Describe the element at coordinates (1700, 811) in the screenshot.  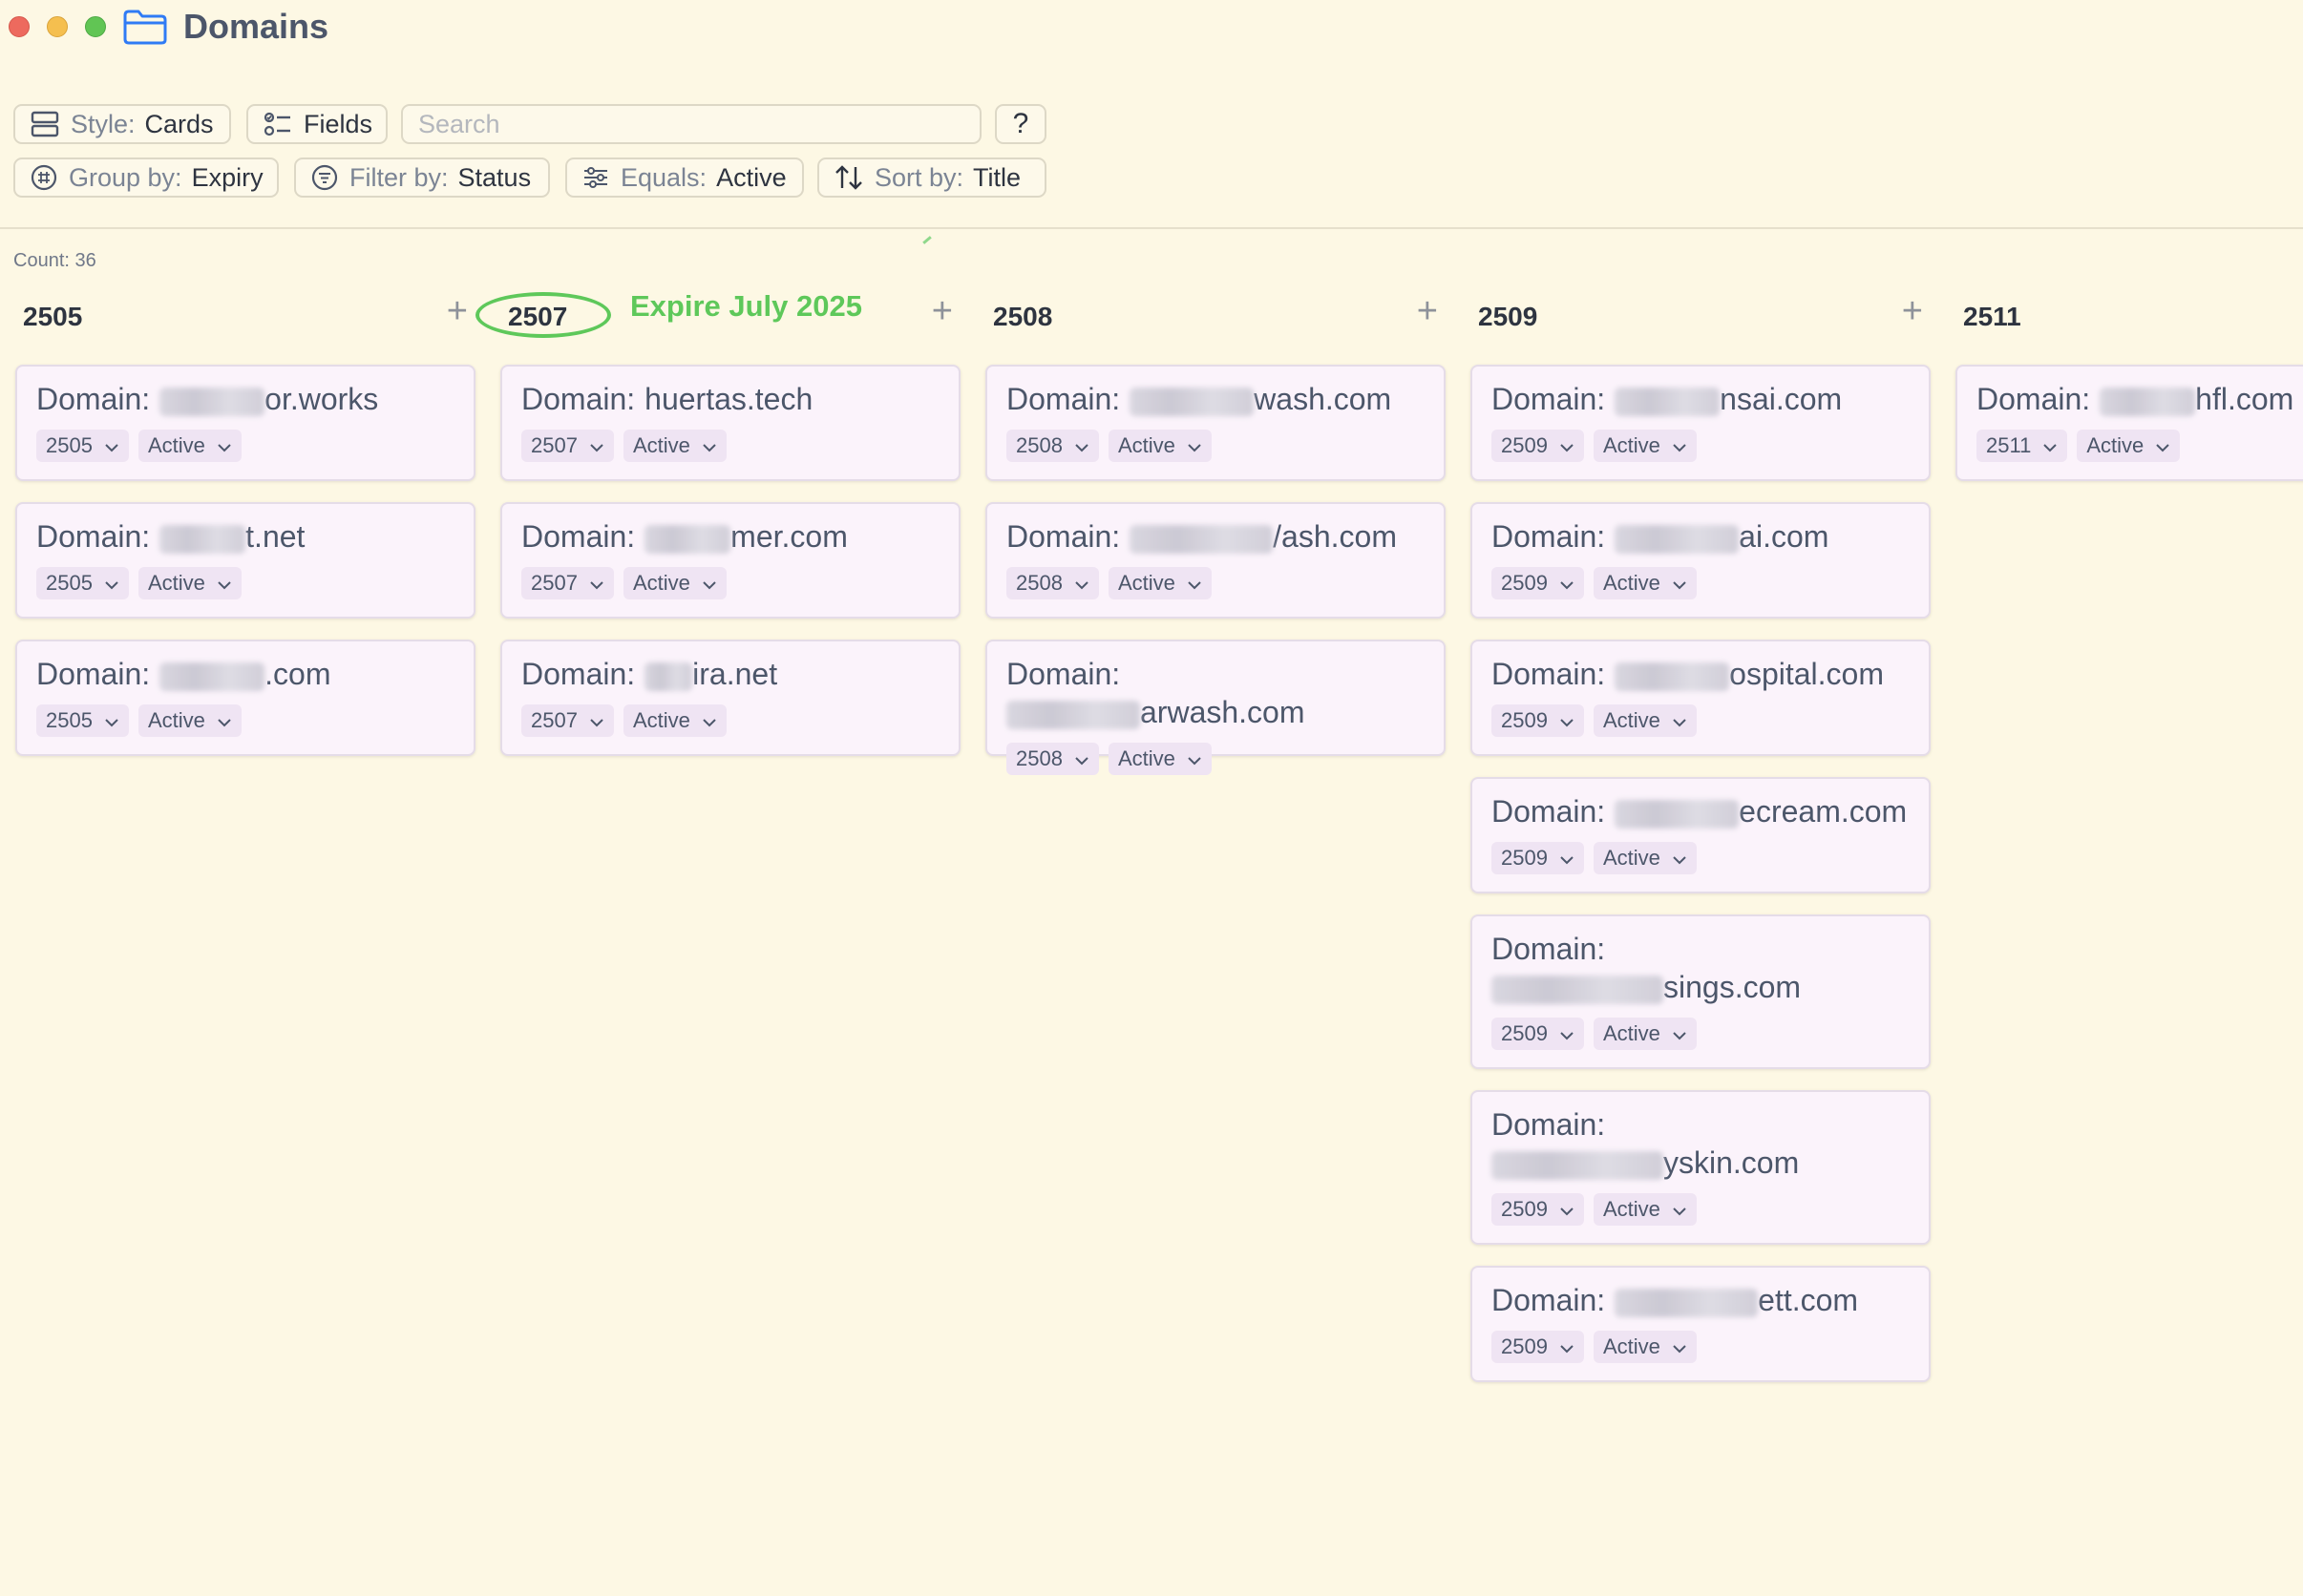
I see `card-title: Domain: ecream.com` at that location.